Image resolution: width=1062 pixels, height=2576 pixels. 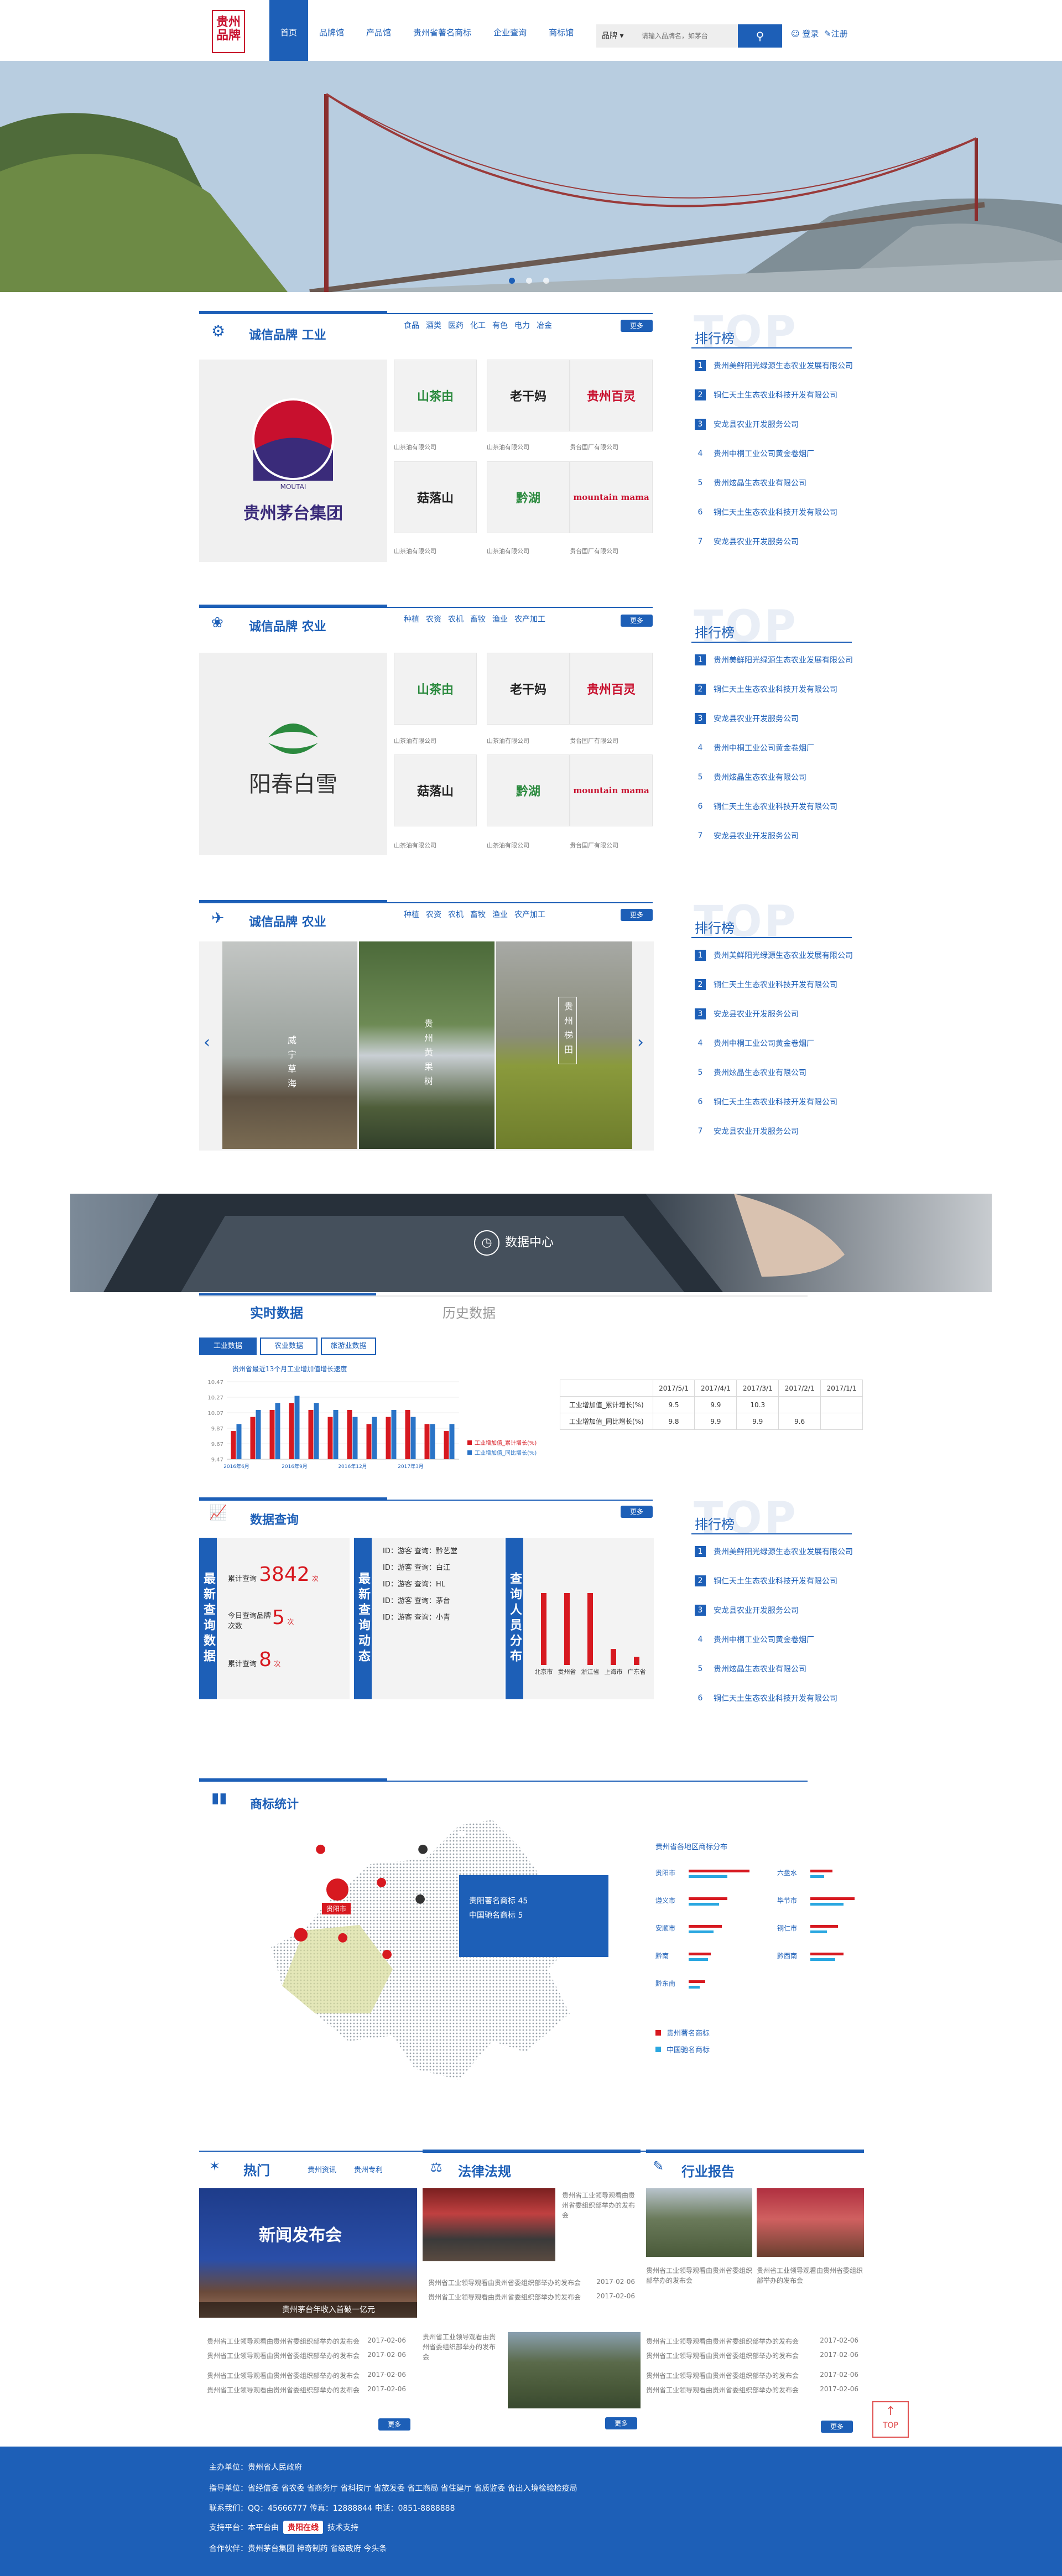 I want to click on cat-tab: 酒类, so click(x=433, y=326).